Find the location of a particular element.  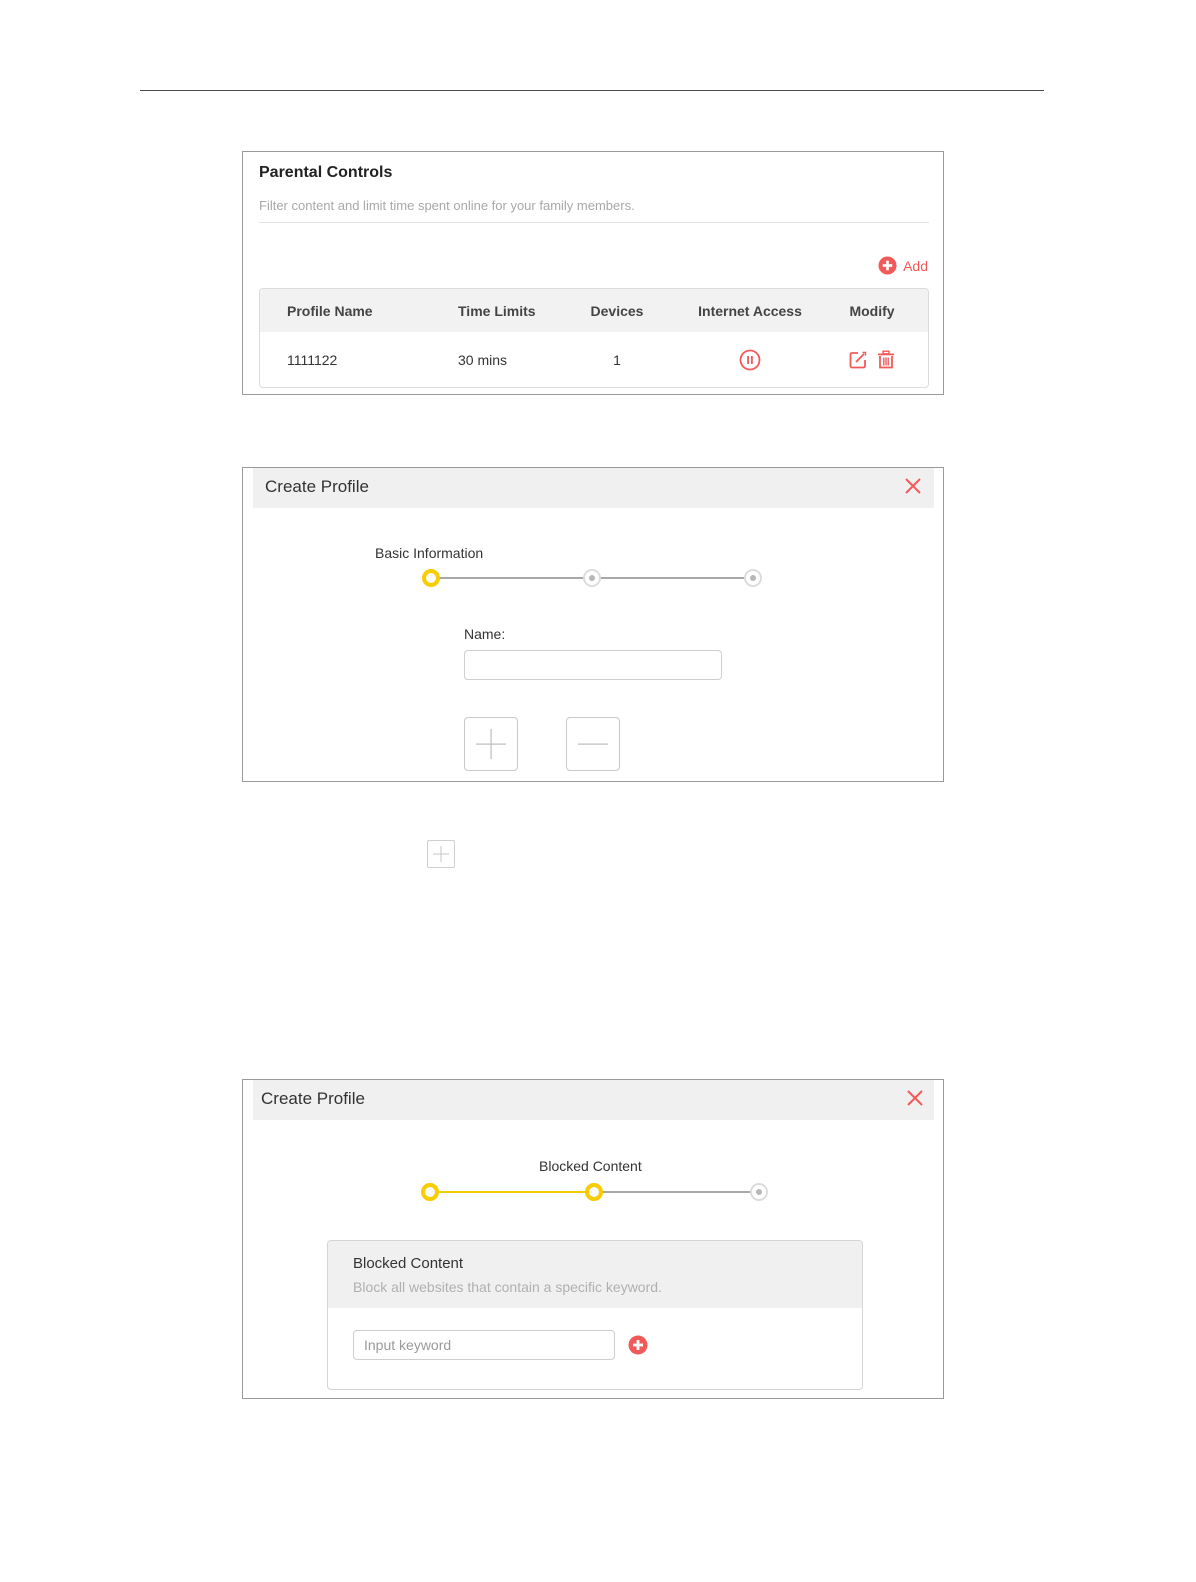

page-title: Parental Controls is located at coordinates (326, 172).